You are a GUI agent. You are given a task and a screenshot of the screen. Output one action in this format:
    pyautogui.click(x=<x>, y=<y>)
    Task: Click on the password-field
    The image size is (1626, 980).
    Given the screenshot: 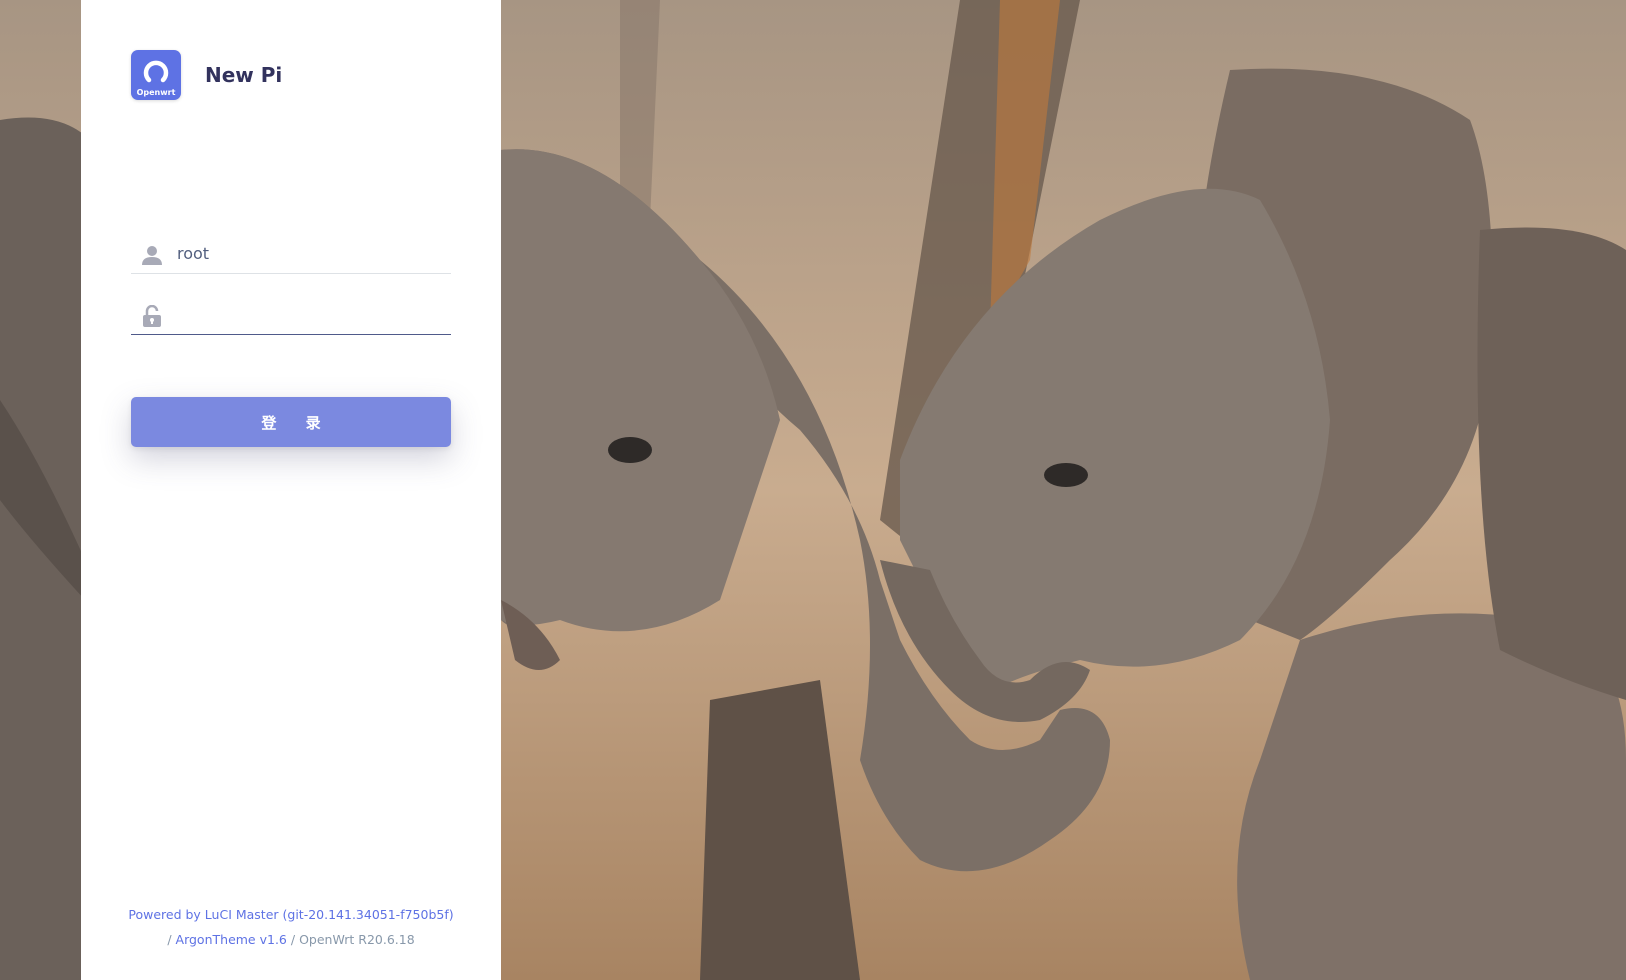 What is the action you would take?
    pyautogui.click(x=291, y=315)
    